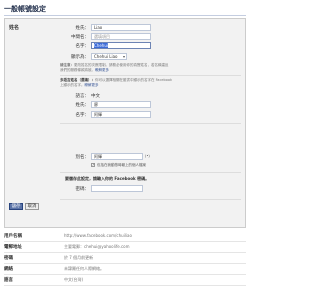  I want to click on settings-row-username: 用戶名稱 http://www.facebook.com/chuiliao, so click(125, 236).